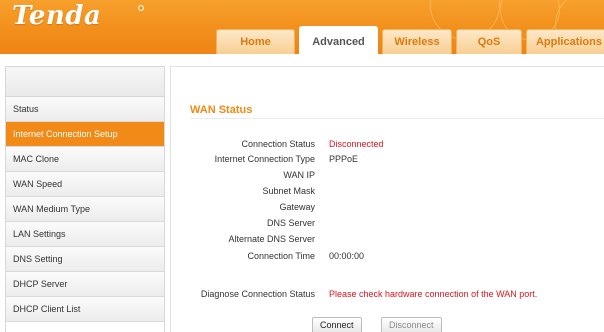 Image resolution: width=604 pixels, height=332 pixels. Describe the element at coordinates (85, 284) in the screenshot. I see `sidebar-item-dhcp-server: DHCP Server` at that location.